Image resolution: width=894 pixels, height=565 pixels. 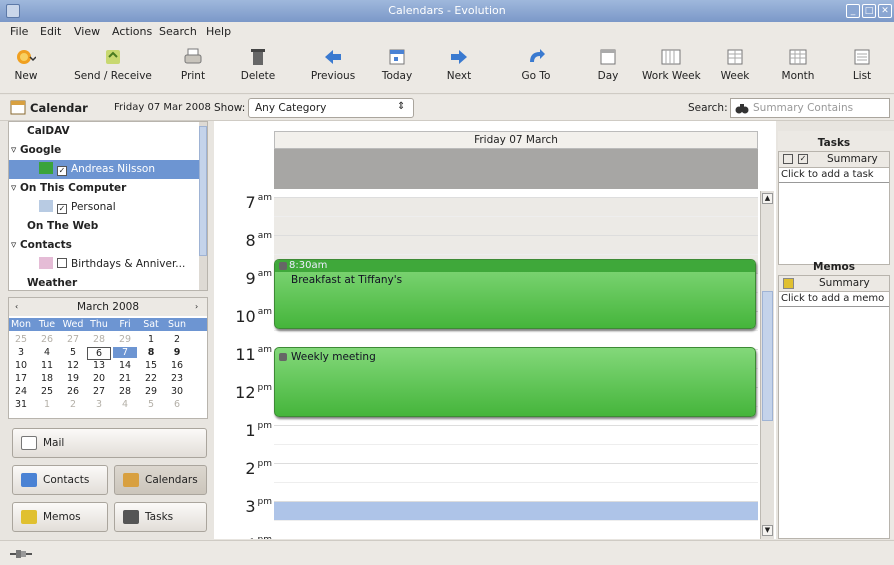 What do you see at coordinates (177, 365) in the screenshot?
I see `calendar-day: 16` at bounding box center [177, 365].